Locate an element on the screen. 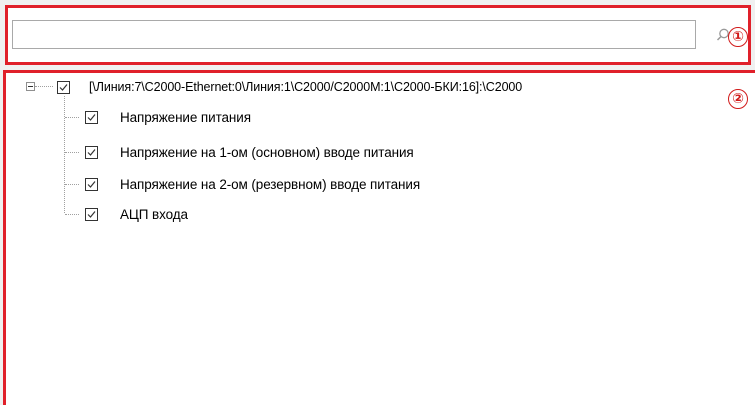  callout-marker-1: ① is located at coordinates (738, 37).